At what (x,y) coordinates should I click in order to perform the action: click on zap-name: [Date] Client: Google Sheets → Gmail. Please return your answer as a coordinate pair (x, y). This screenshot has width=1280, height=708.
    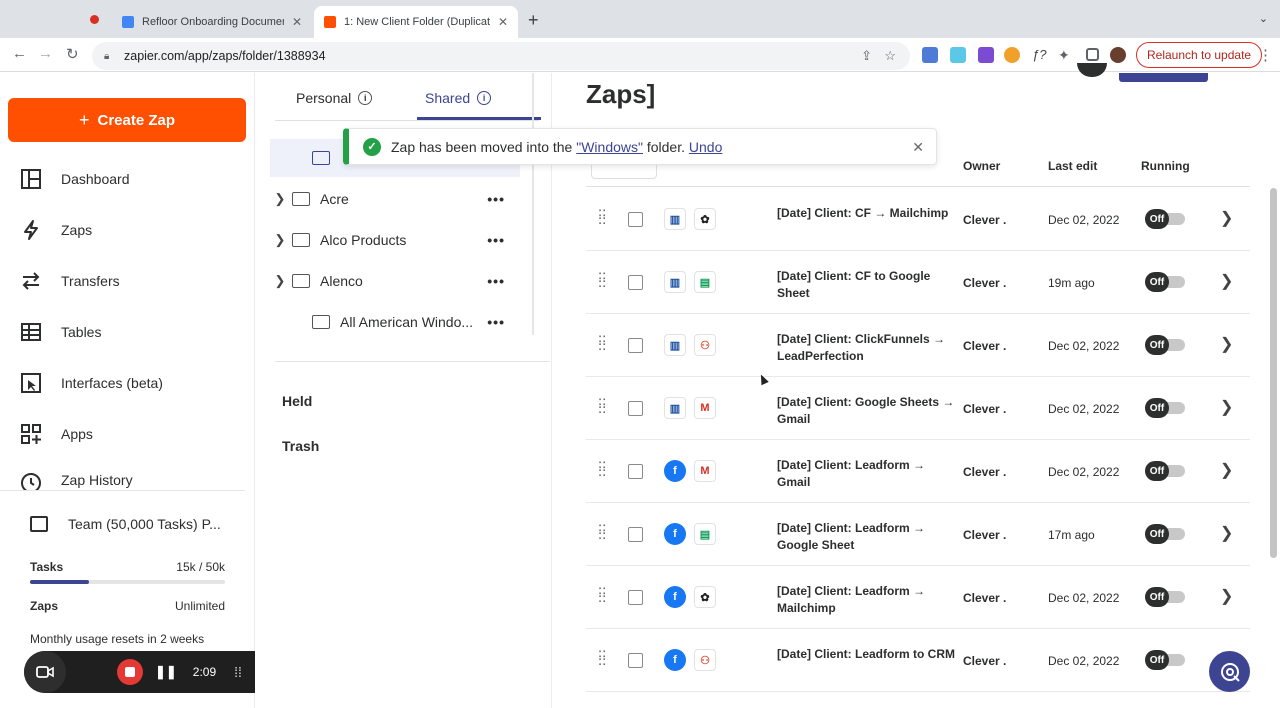
    Looking at the image, I should click on (866, 411).